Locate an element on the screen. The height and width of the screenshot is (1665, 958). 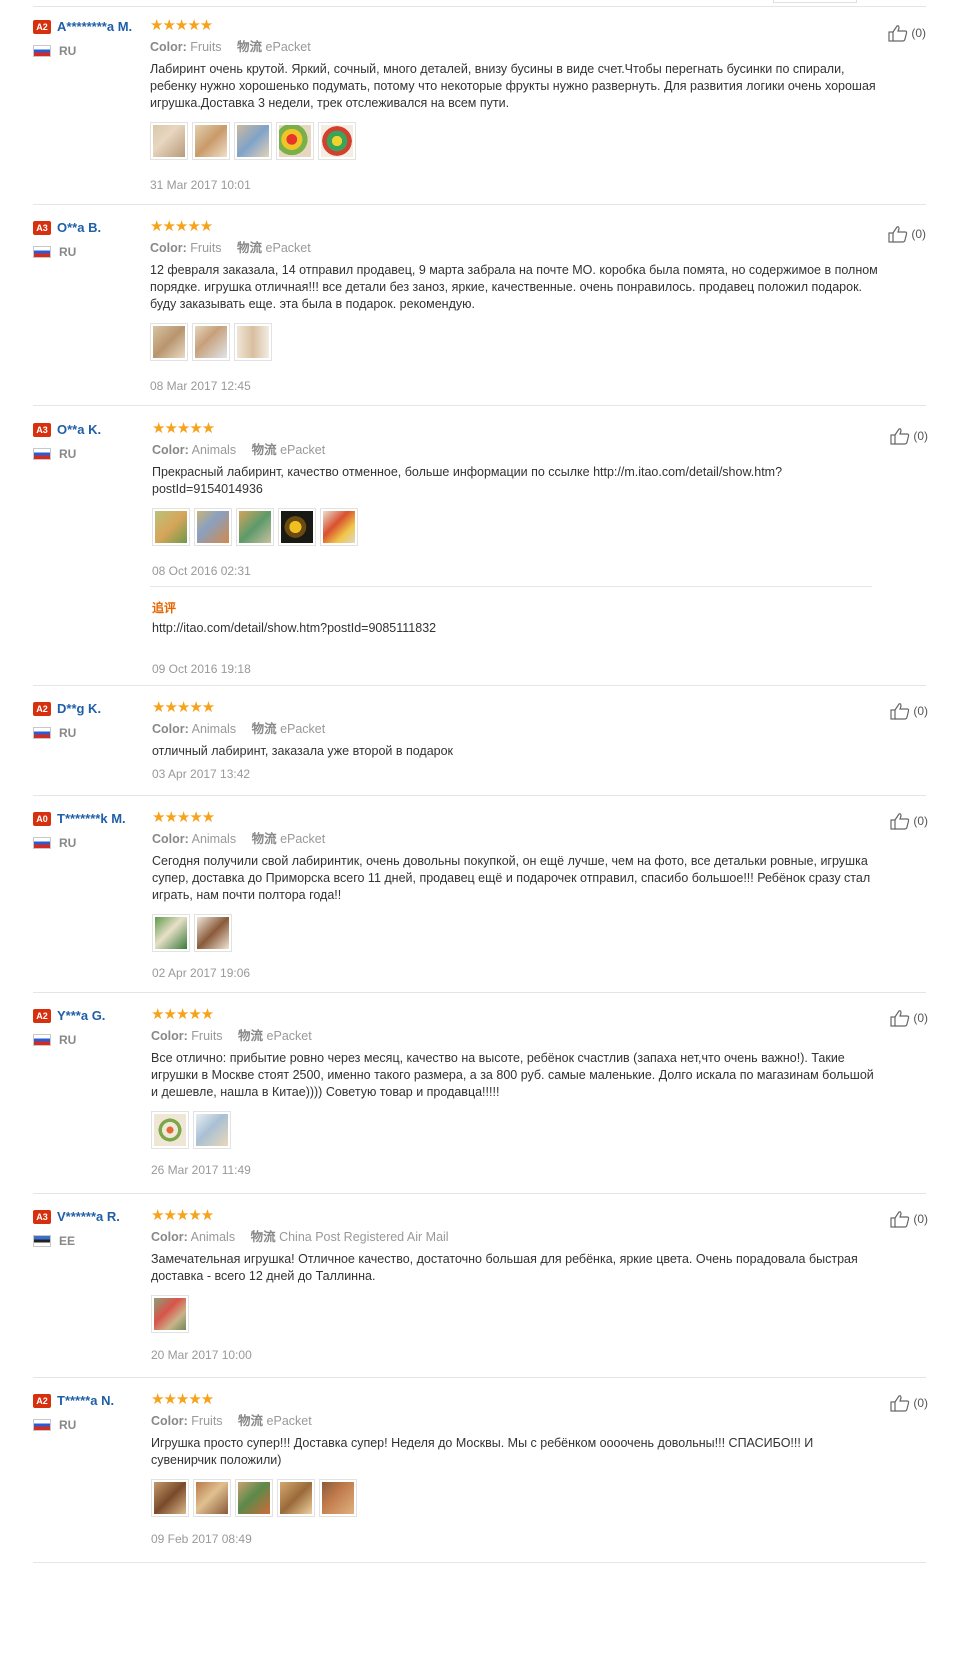
reviewer-name-block: A2 T*****a N. is located at coordinates (92, 1401).